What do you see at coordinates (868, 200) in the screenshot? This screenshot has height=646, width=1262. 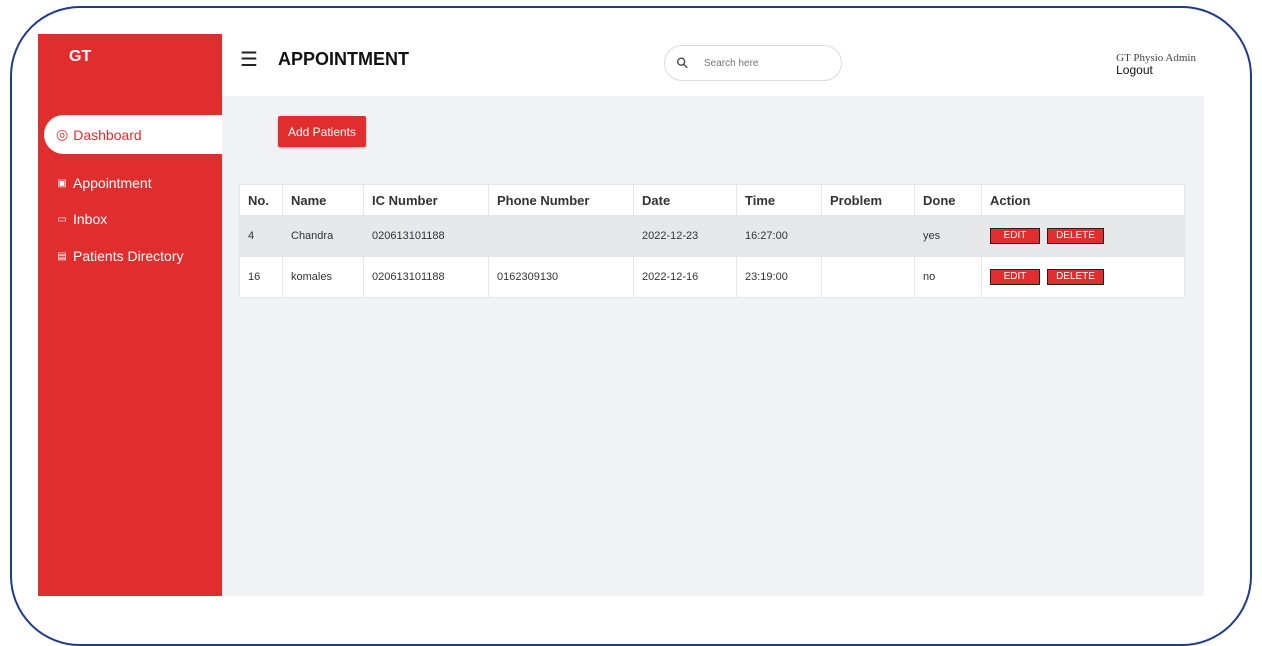 I see `column-header: Problem` at bounding box center [868, 200].